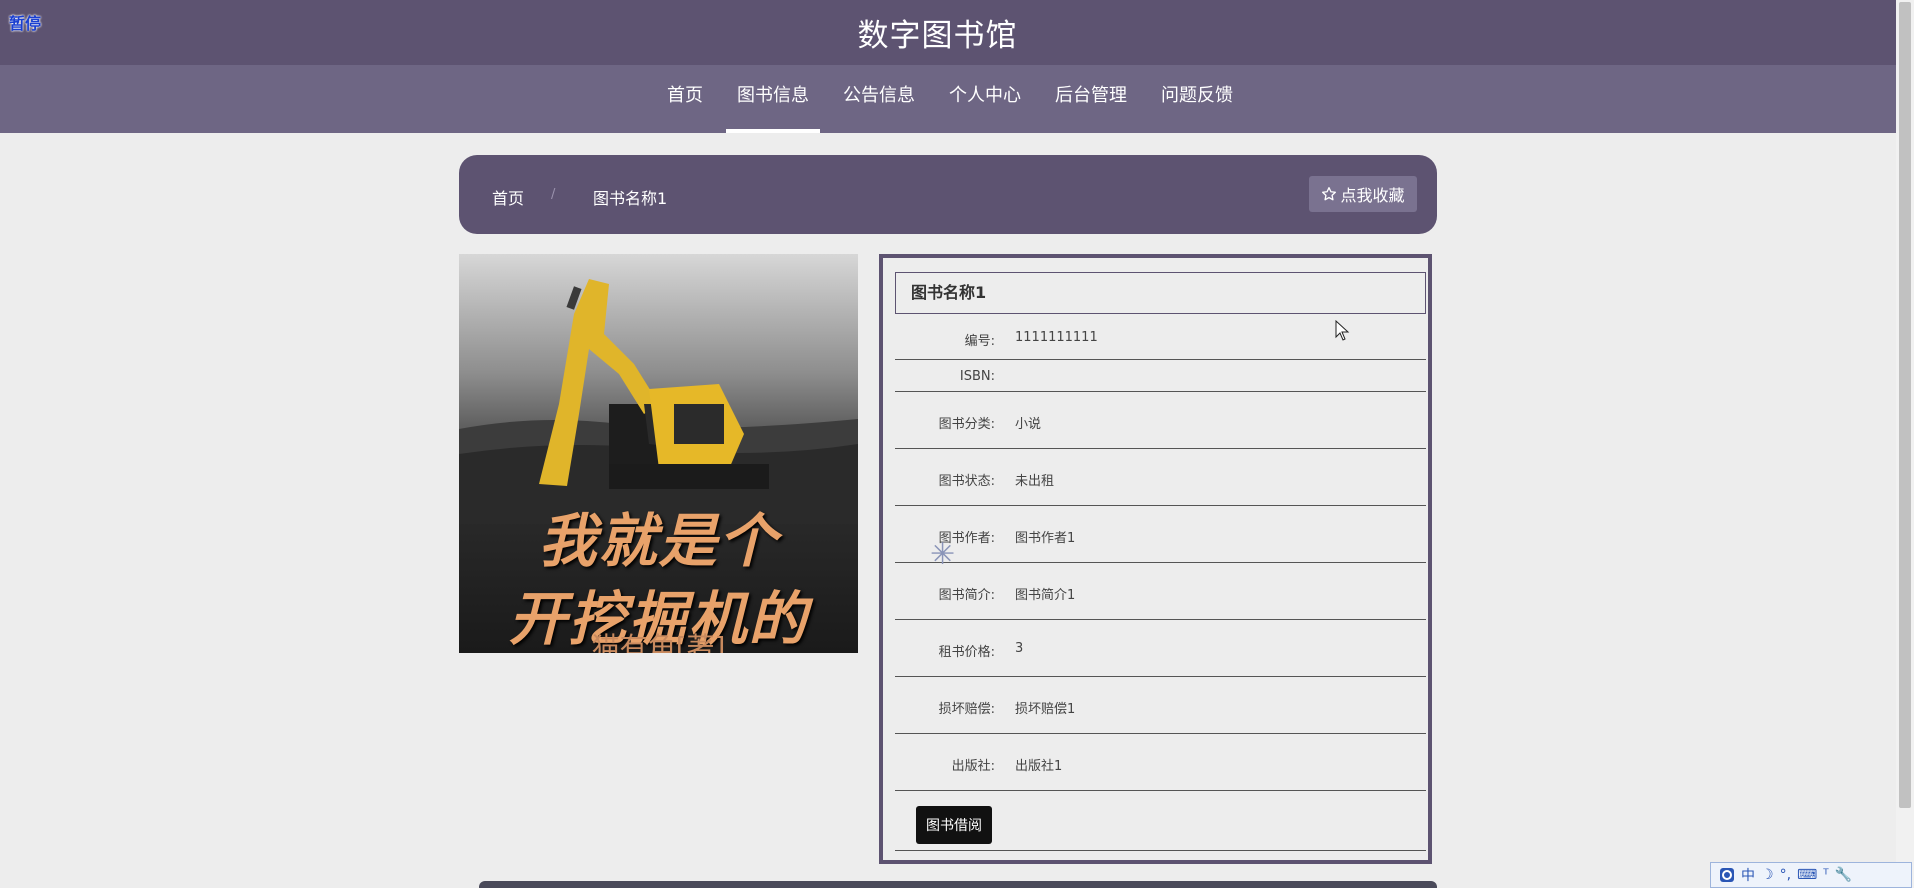 The image size is (1914, 888). I want to click on detail-row: 出版社: 出版社1, so click(1160, 762).